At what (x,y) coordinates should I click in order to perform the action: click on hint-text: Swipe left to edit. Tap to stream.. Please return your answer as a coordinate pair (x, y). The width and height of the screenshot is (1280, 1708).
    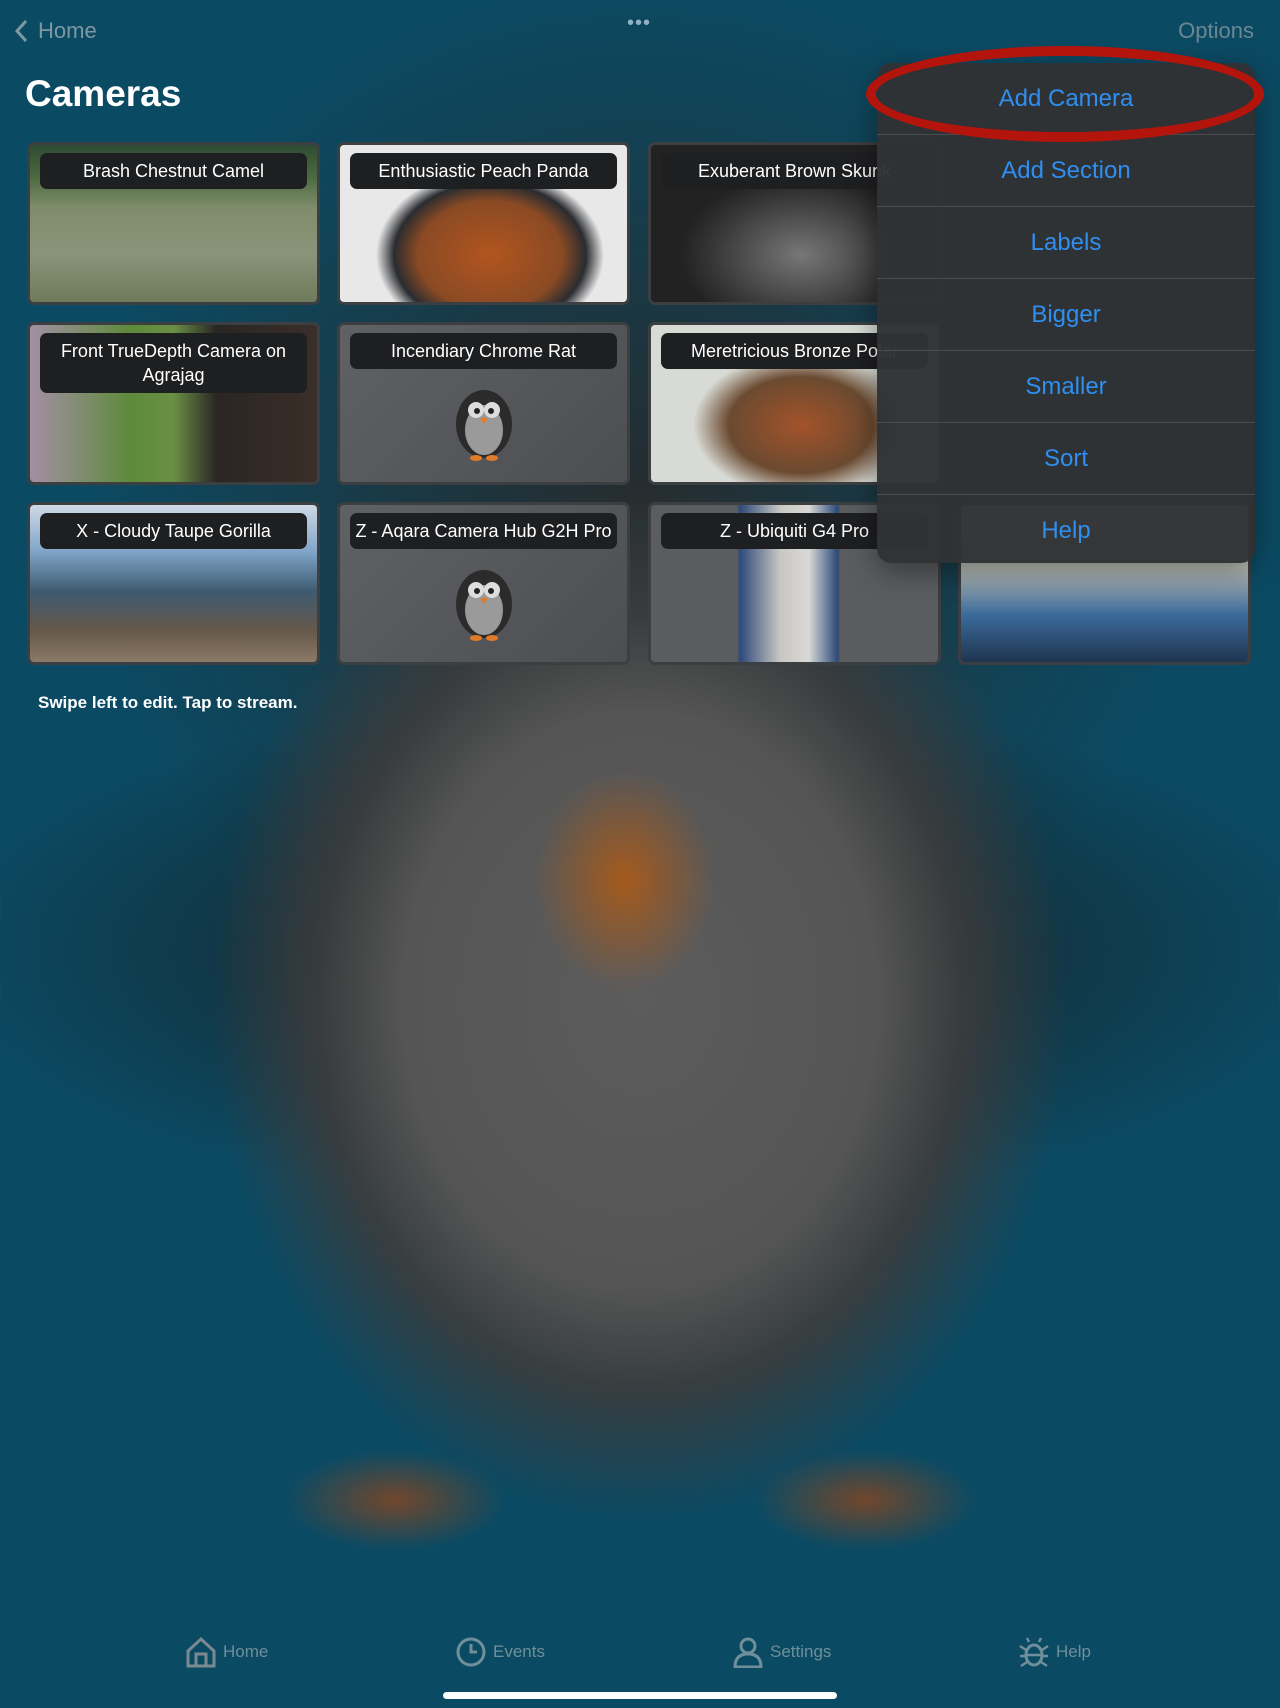
    Looking at the image, I should click on (168, 702).